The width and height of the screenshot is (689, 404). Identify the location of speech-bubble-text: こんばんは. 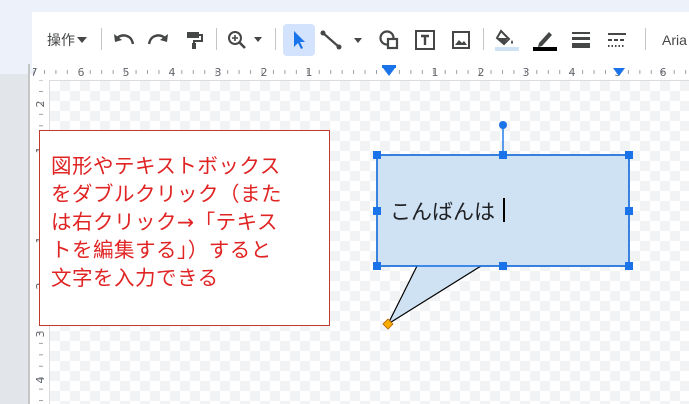
(442, 211).